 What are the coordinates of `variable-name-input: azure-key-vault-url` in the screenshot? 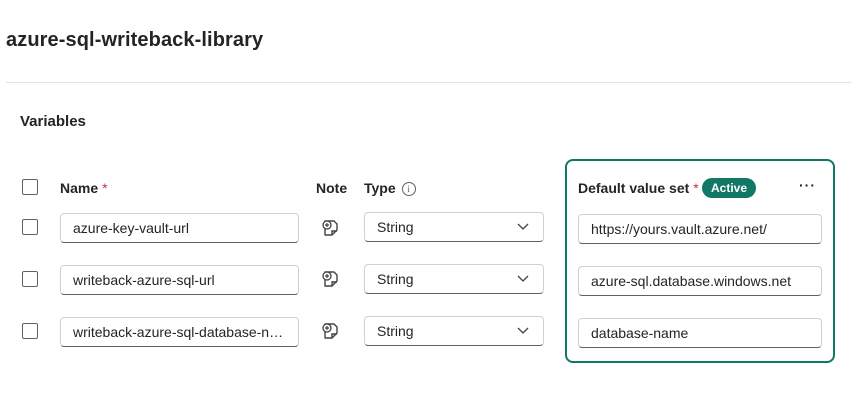 It's located at (179, 228).